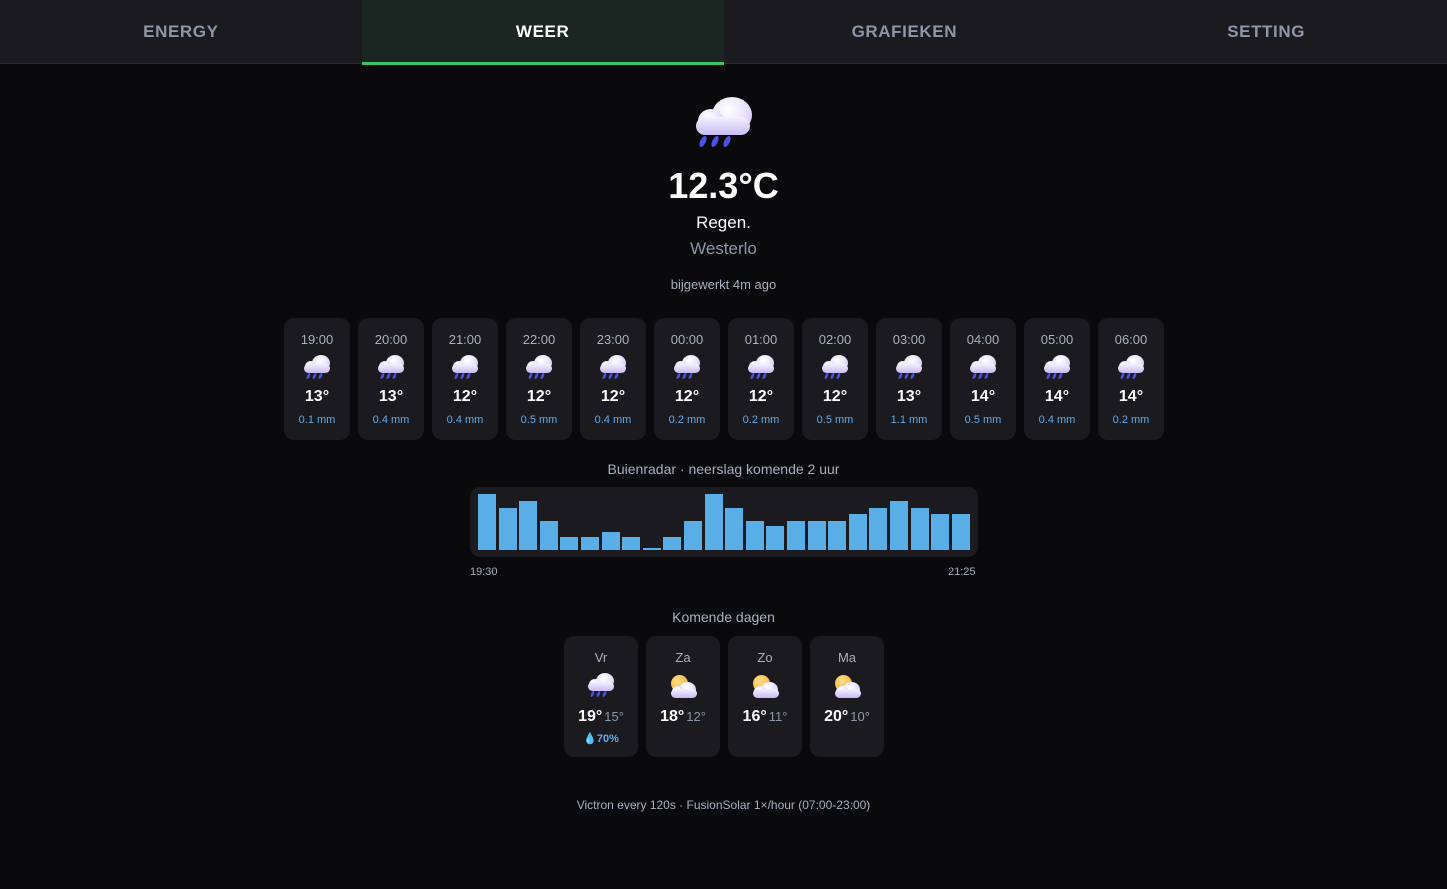  Describe the element at coordinates (1266, 32) in the screenshot. I see `tab-setting: SETTING` at that location.